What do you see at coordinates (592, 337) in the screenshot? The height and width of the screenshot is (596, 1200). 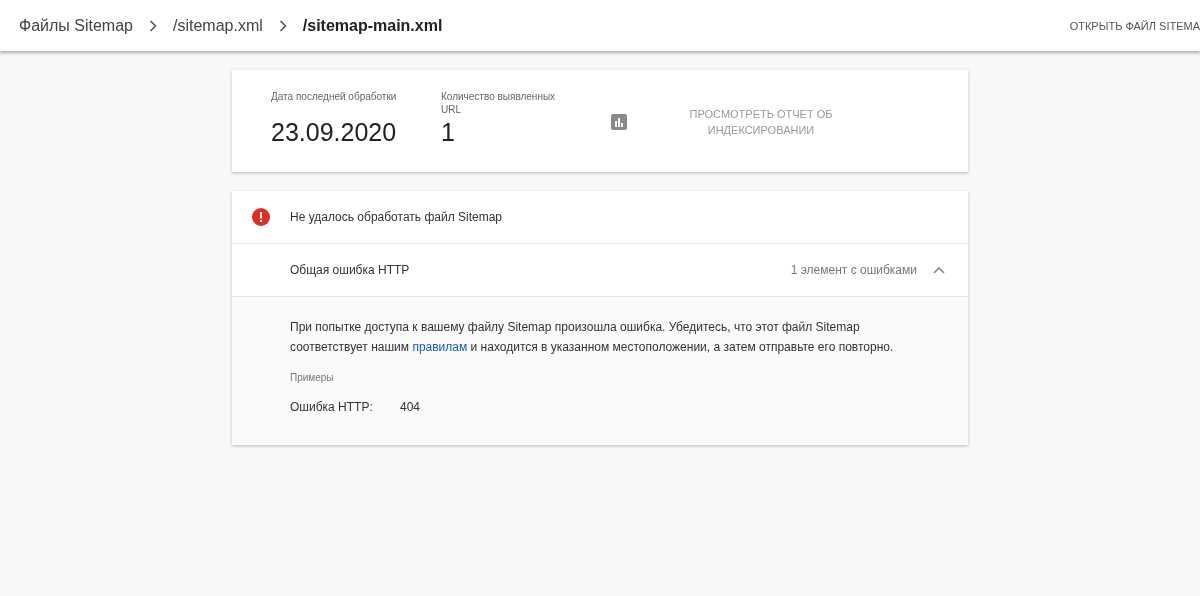 I see `issue-description: При попытке доступа к вашему файлу Sitemap произошла ошибка. Убедитесь, что этот файл Sitemap соответствует нашим правилам и находится в указанном местоположении, а затем отправьте его повторно.` at bounding box center [592, 337].